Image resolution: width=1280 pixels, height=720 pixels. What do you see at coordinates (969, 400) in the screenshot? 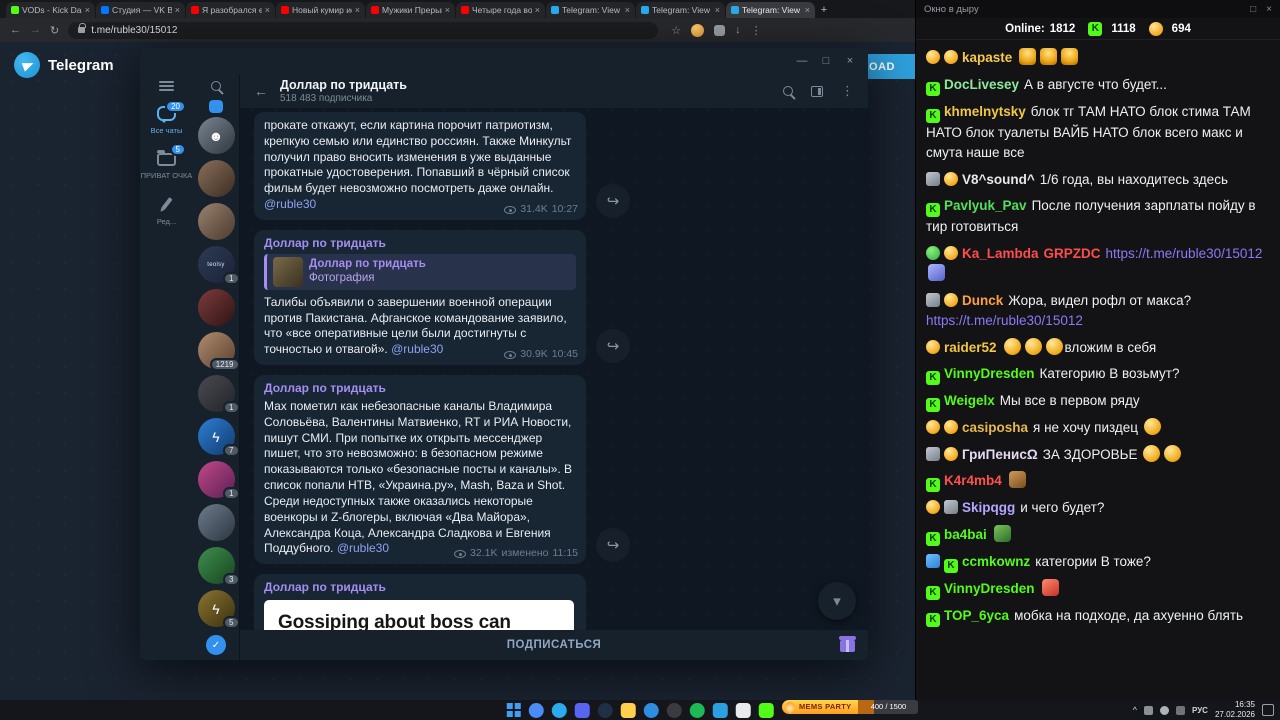
I see `chat-username: Weigelx` at bounding box center [969, 400].